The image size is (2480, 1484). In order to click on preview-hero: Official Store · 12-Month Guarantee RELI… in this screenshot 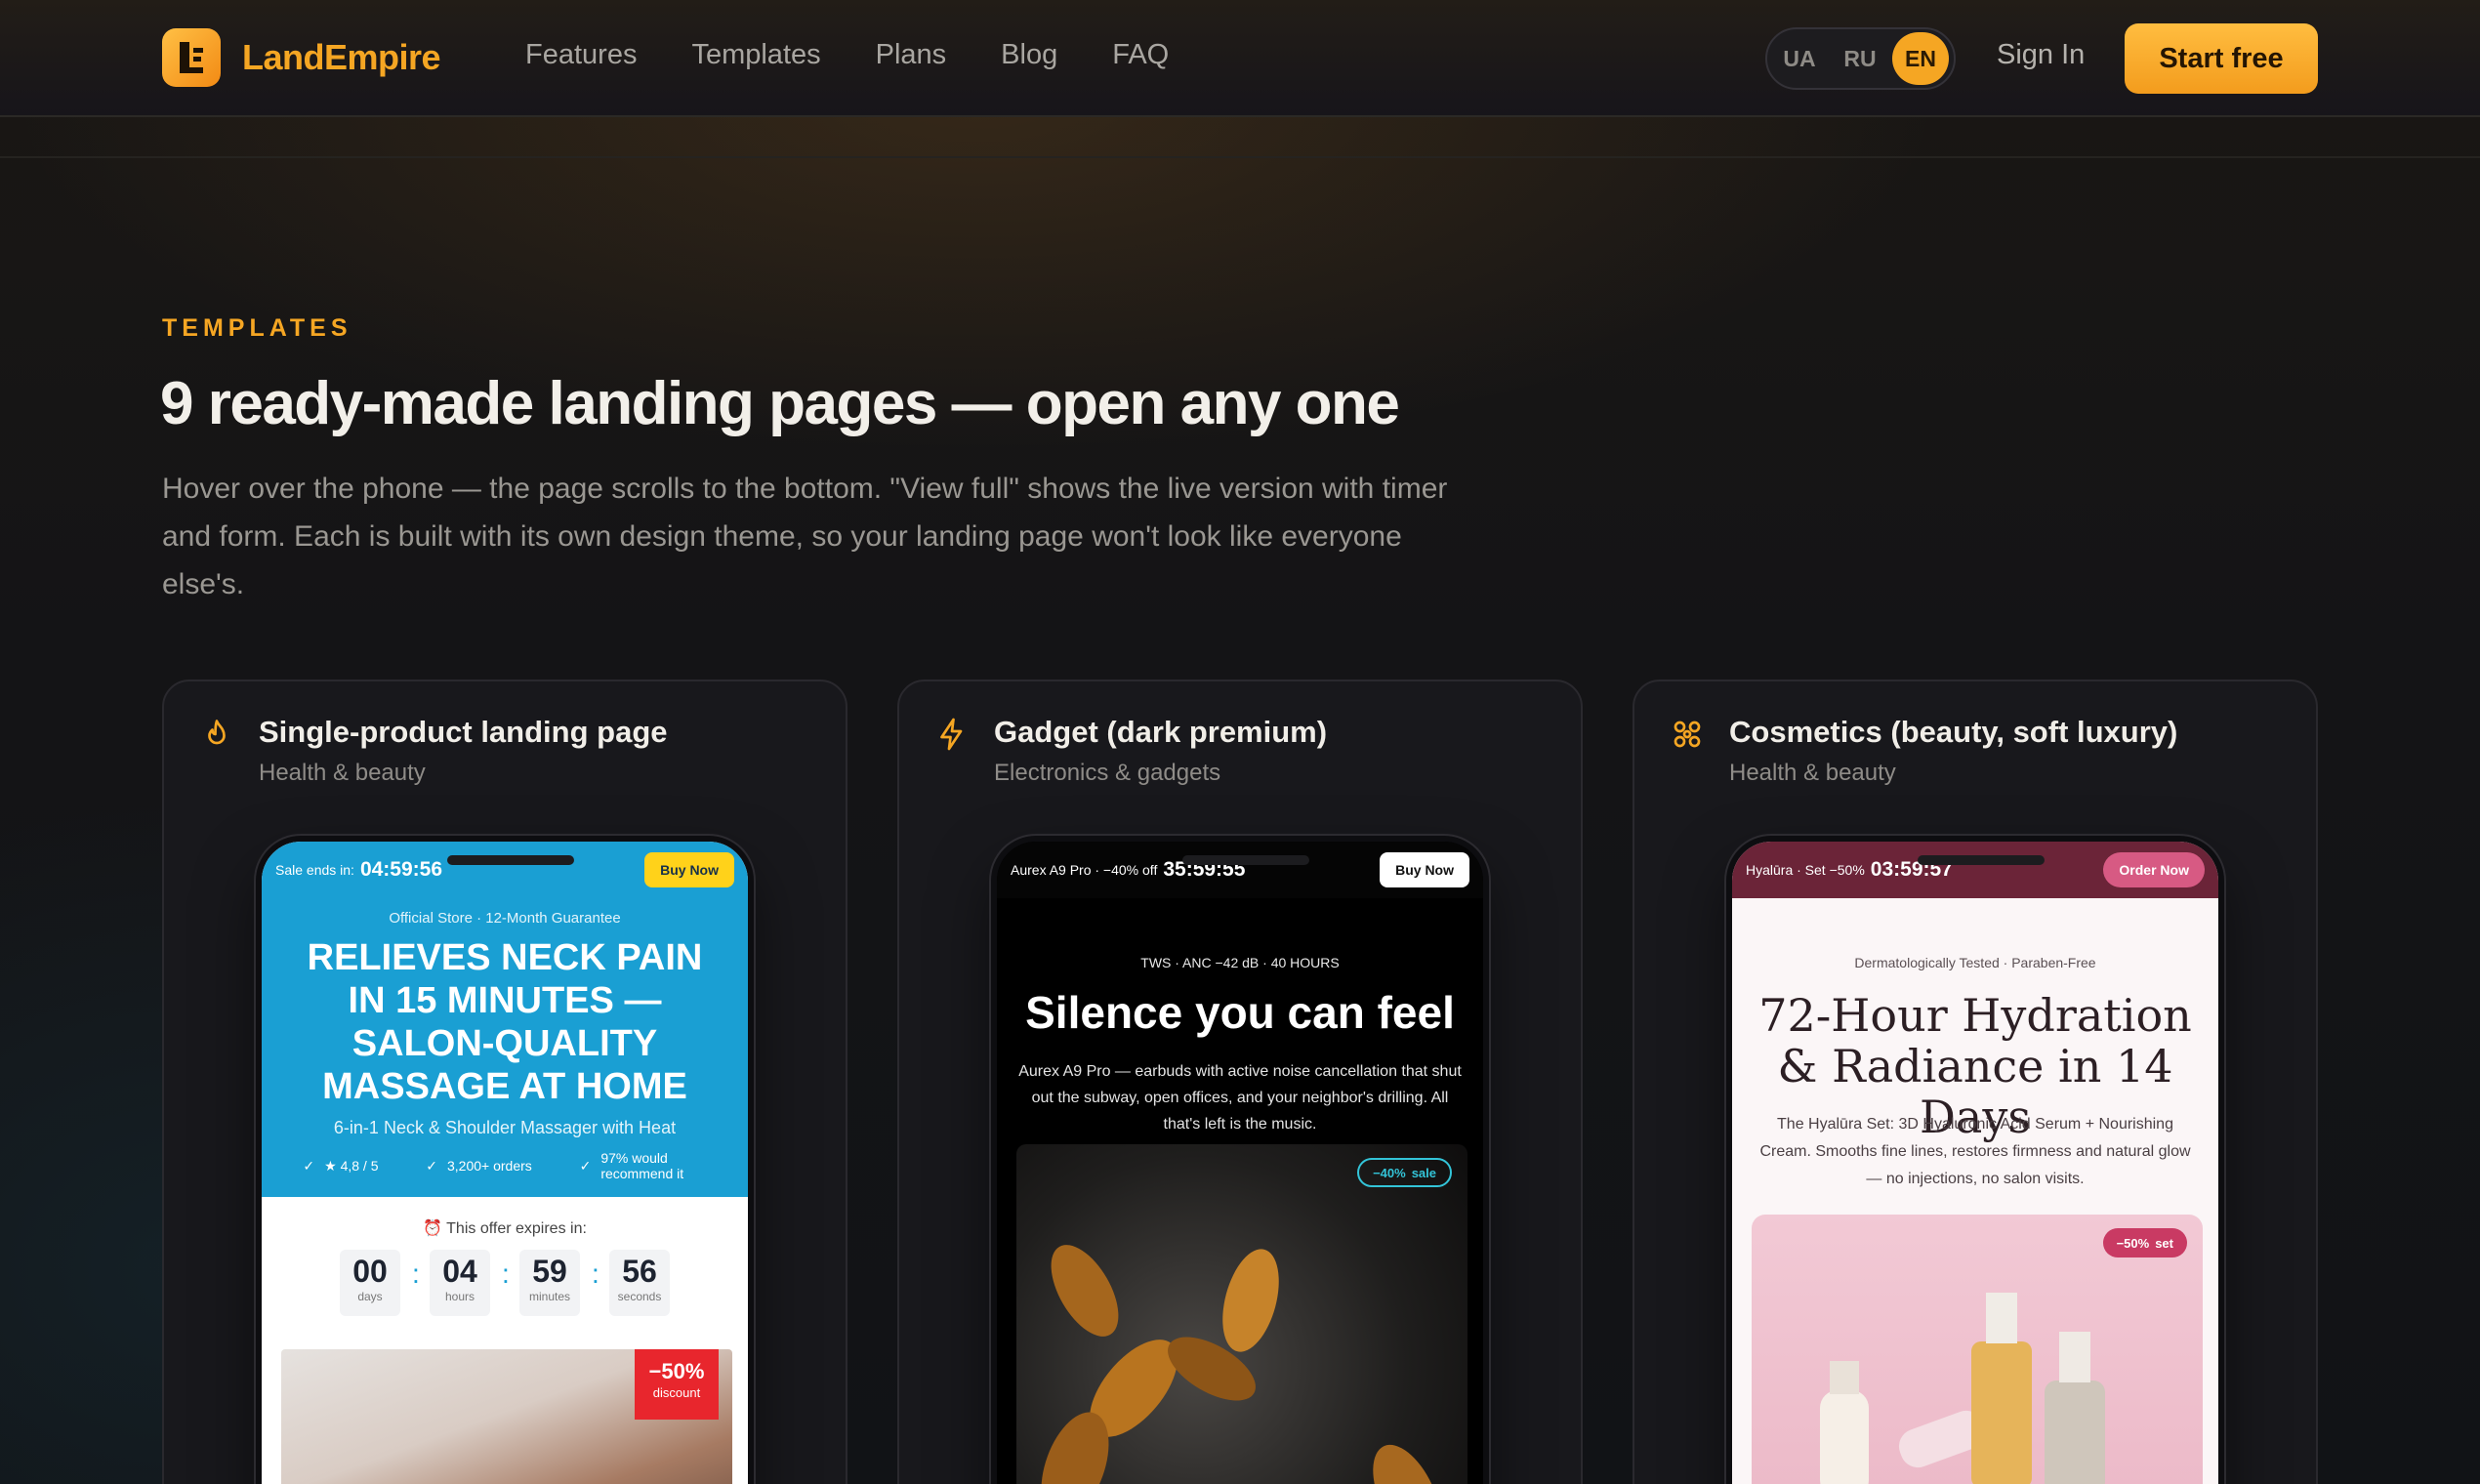, I will do `click(505, 1047)`.